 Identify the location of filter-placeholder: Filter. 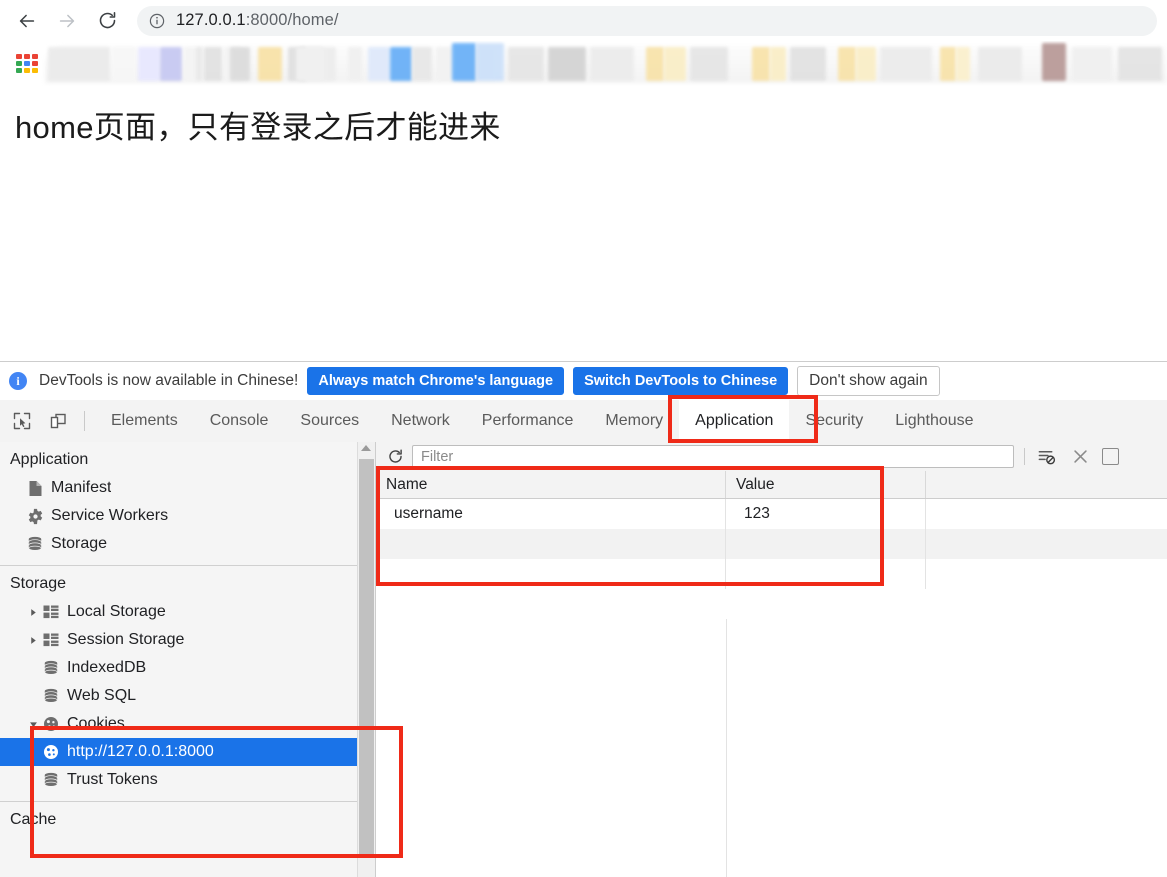
(437, 456).